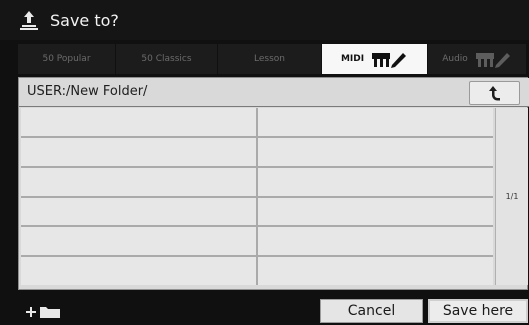 This screenshot has width=529, height=325. Describe the element at coordinates (371, 311) in the screenshot. I see `cancel-button: Cancel` at that location.